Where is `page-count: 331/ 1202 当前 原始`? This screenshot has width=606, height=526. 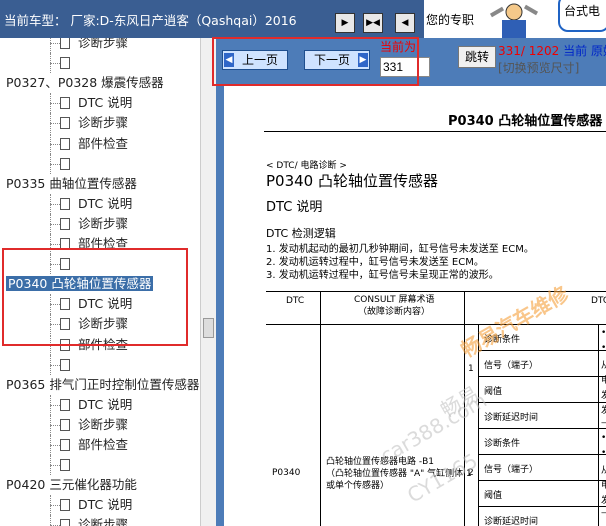 page-count: 331/ 1202 当前 原始 is located at coordinates (552, 50).